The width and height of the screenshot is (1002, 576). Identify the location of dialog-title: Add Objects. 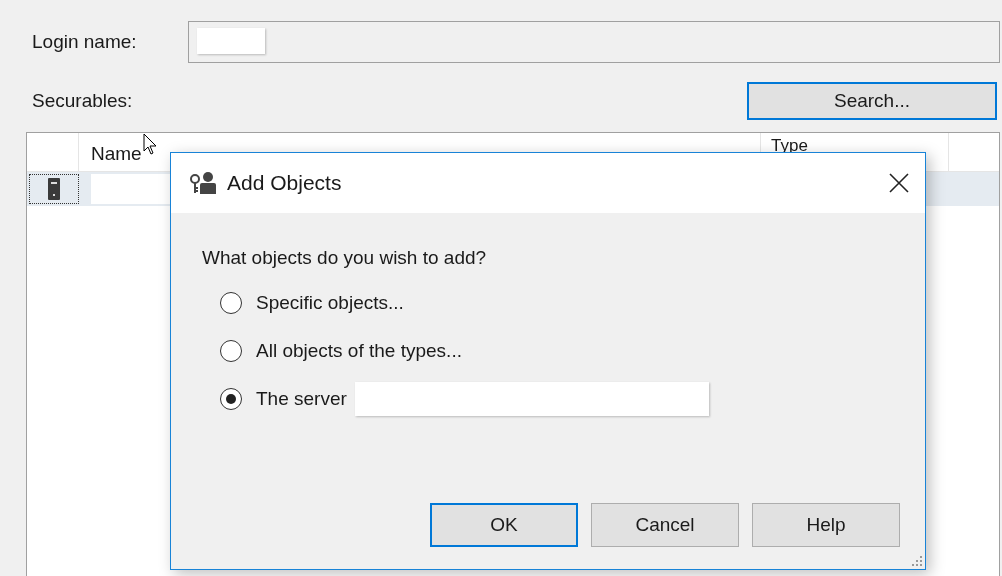
(285, 183).